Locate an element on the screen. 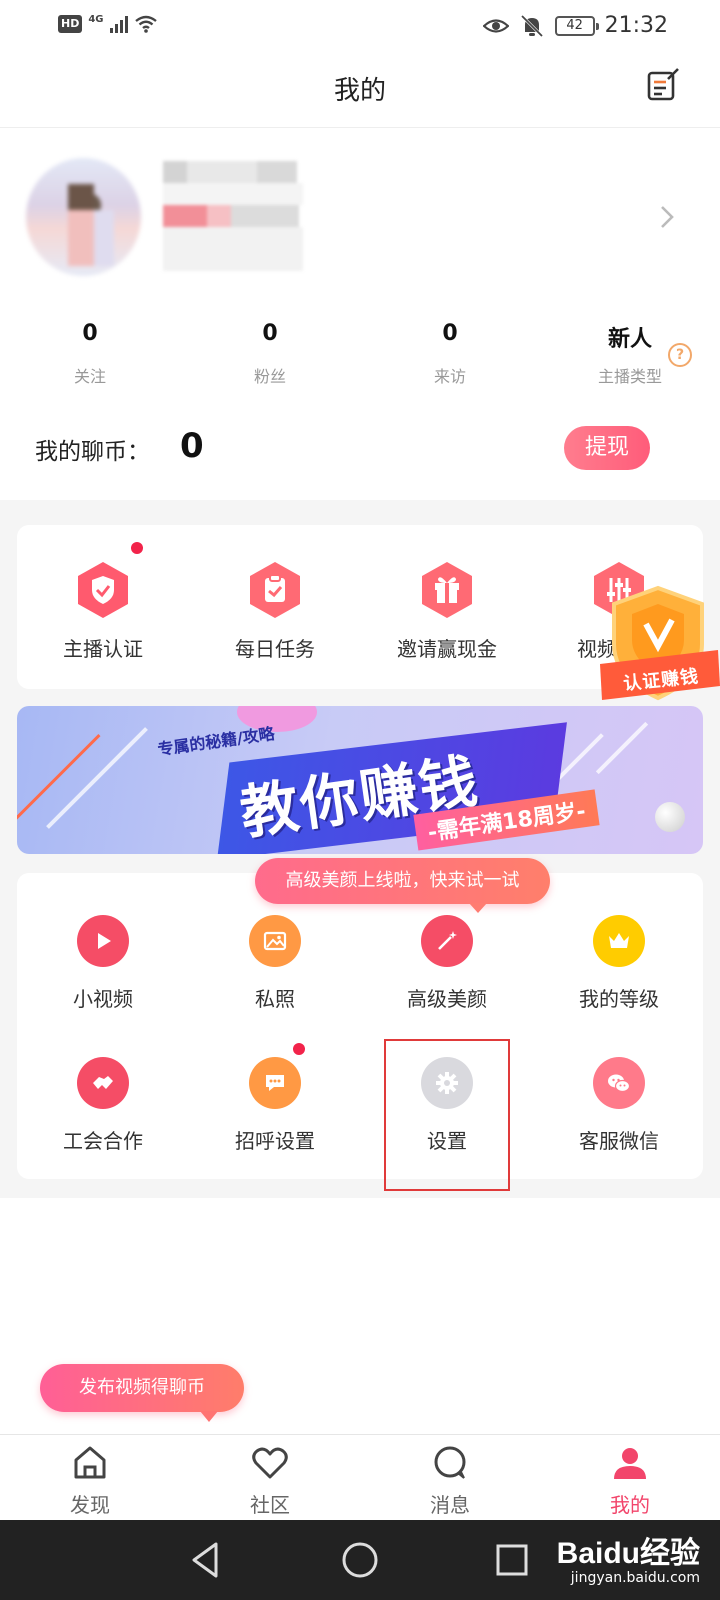 This screenshot has width=720, height=1600. tool-label: 招呼设置 is located at coordinates (275, 1141).